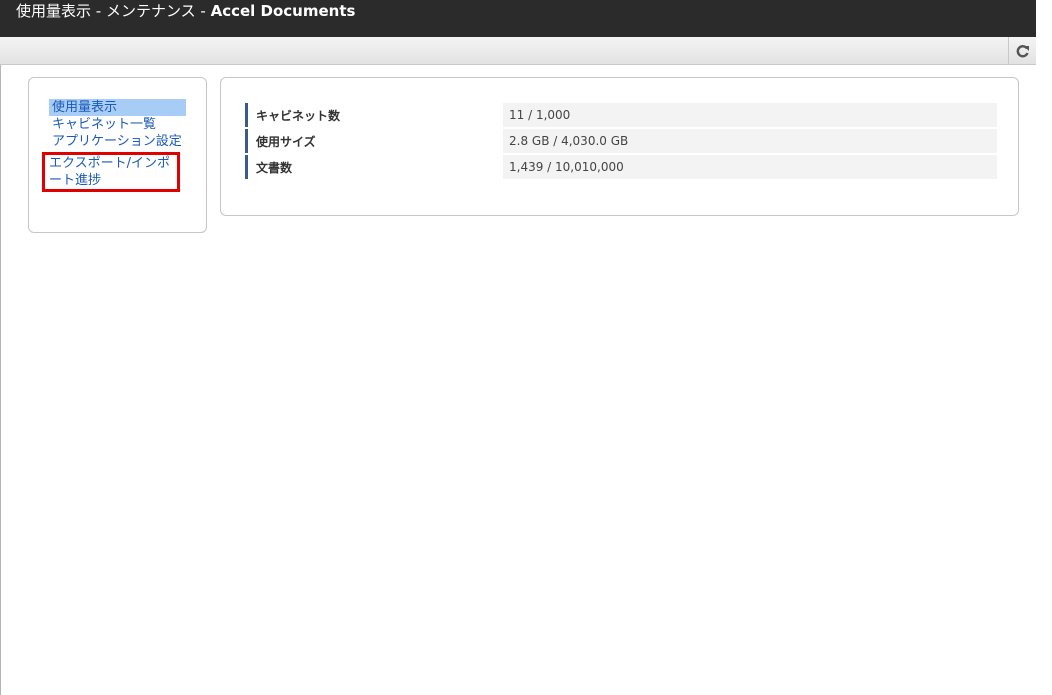 Image resolution: width=1052 pixels, height=695 pixels. Describe the element at coordinates (750, 167) in the screenshot. I see `document-count-value: 1,439 / 10,010,000` at that location.